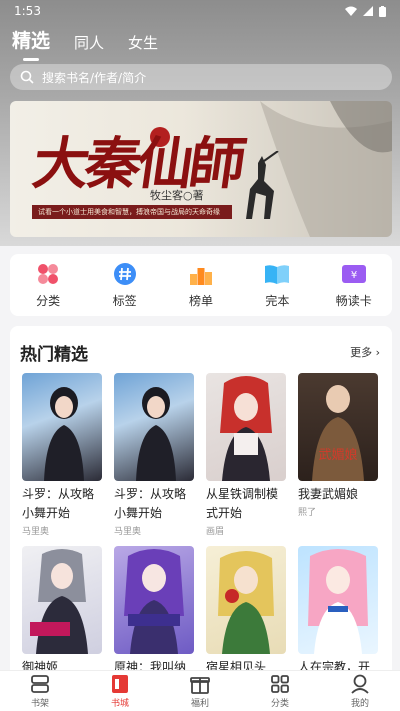 Image resolution: width=400 pixels, height=711 pixels. I want to click on signal-icon, so click(368, 11).